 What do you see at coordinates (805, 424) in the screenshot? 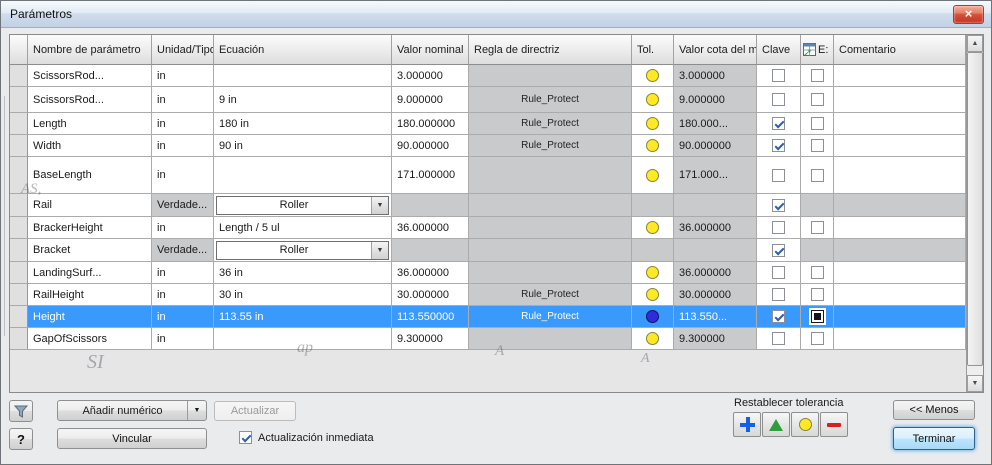
I see `tolerance-nominal-button` at bounding box center [805, 424].